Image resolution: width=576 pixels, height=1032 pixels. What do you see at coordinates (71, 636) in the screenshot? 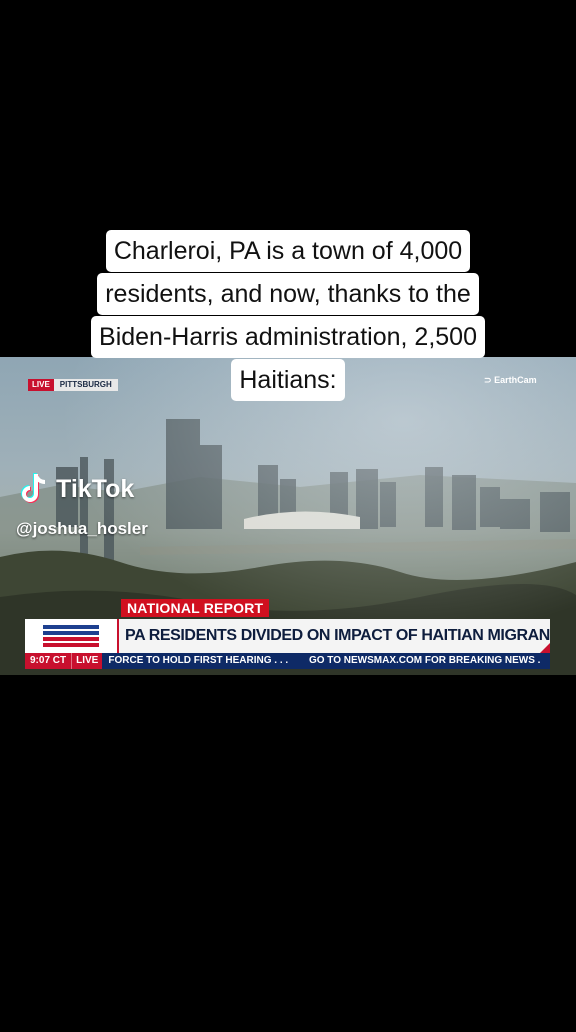
I see `newsmax-flag-logo` at bounding box center [71, 636].